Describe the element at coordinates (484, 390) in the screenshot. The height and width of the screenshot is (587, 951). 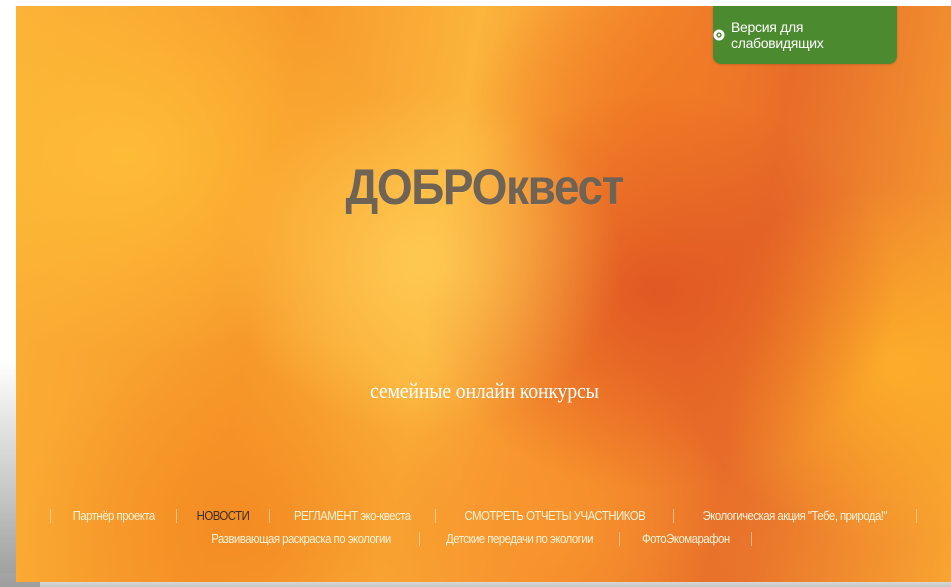
I see `site-subtitle: семейные онлайн конкурсы` at that location.